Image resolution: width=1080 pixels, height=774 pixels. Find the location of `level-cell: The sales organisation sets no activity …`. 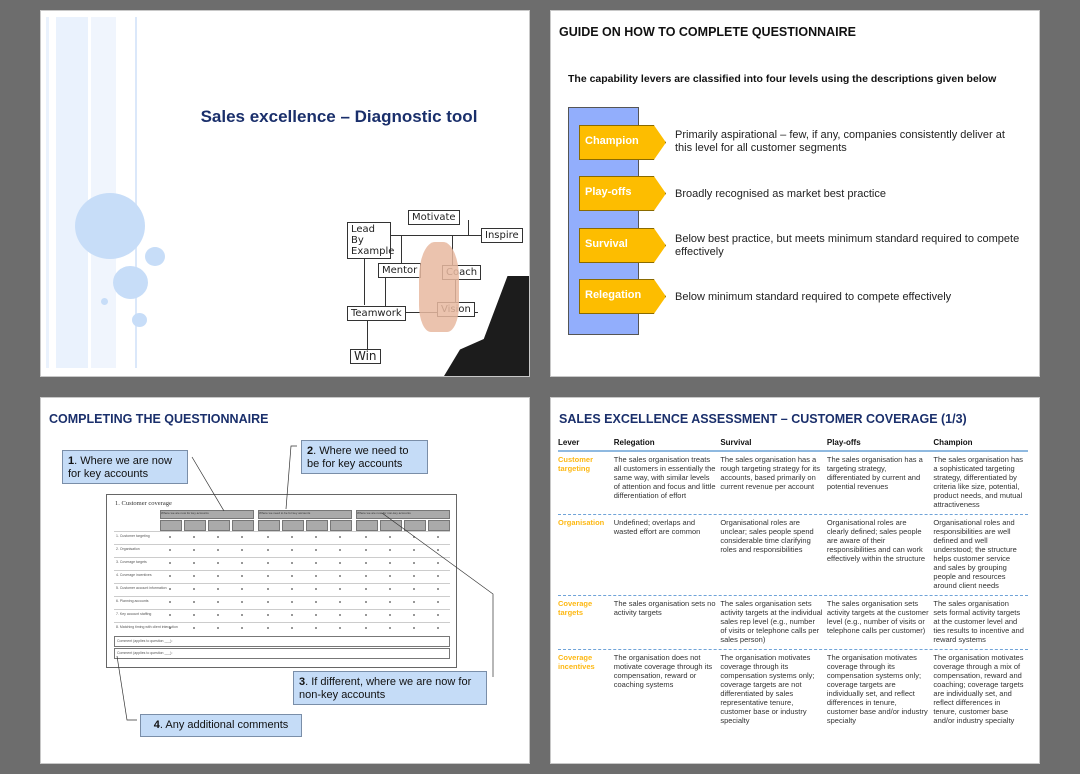

level-cell: The sales organisation sets no activity … is located at coordinates (664, 608).